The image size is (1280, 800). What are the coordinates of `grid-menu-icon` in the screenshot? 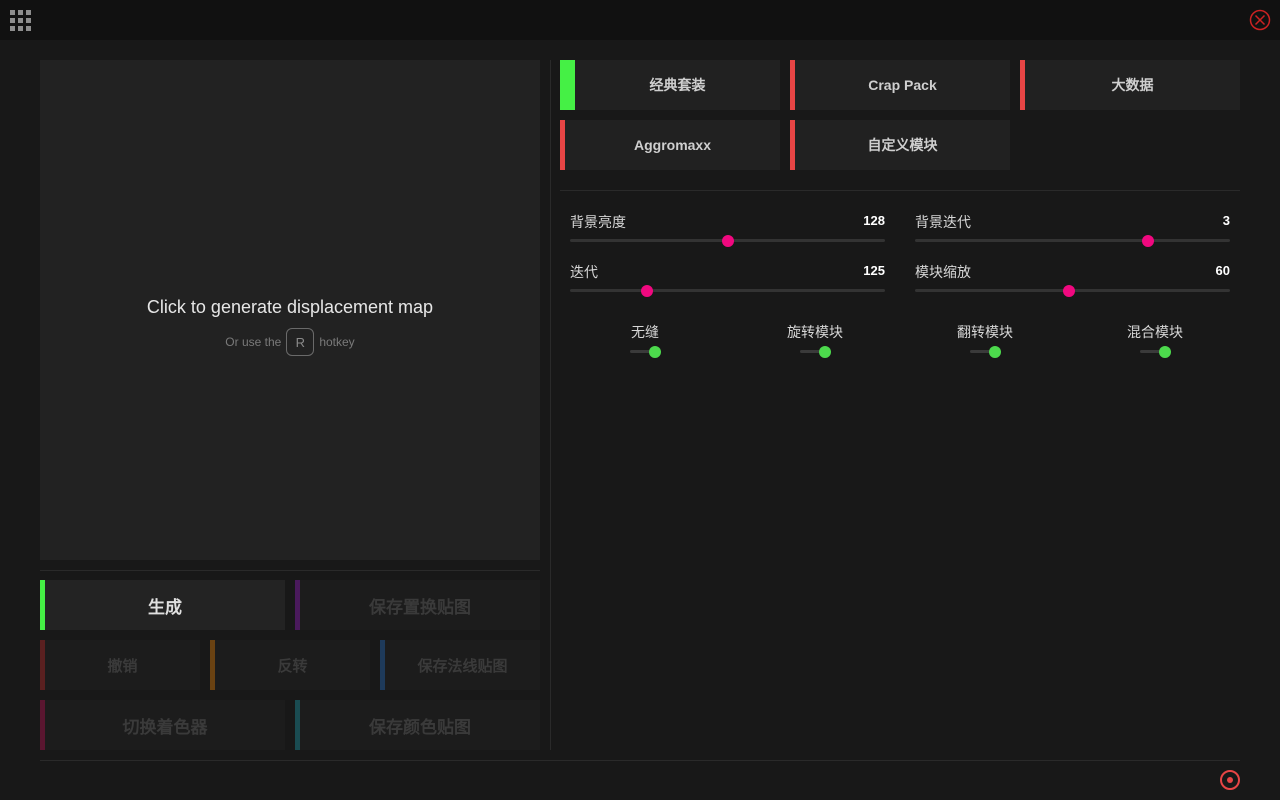 It's located at (20, 20).